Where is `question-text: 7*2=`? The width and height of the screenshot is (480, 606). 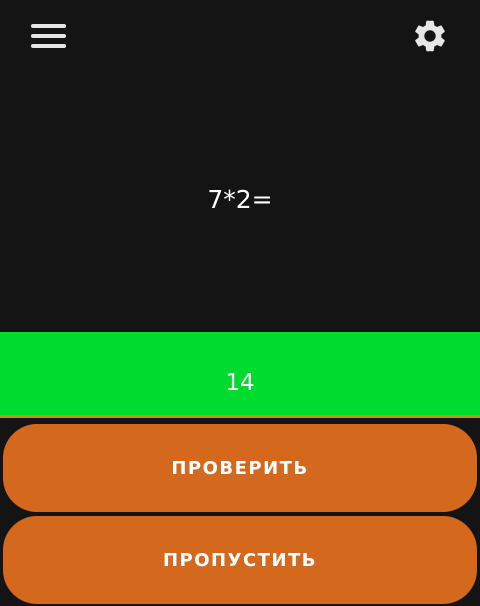
question-text: 7*2= is located at coordinates (240, 199).